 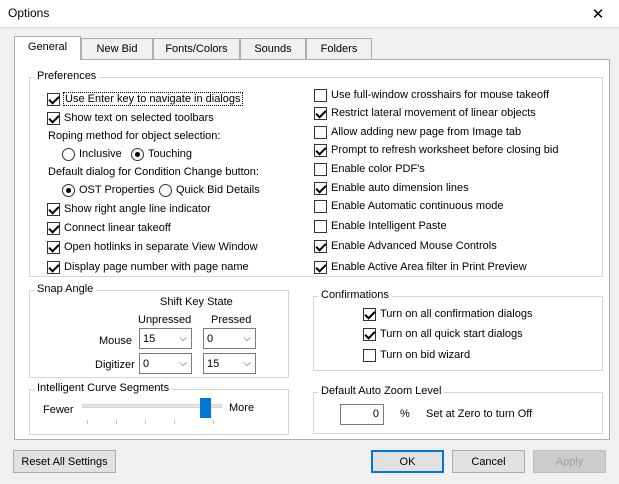 What do you see at coordinates (569, 461) in the screenshot?
I see `apply-button: Apply` at bounding box center [569, 461].